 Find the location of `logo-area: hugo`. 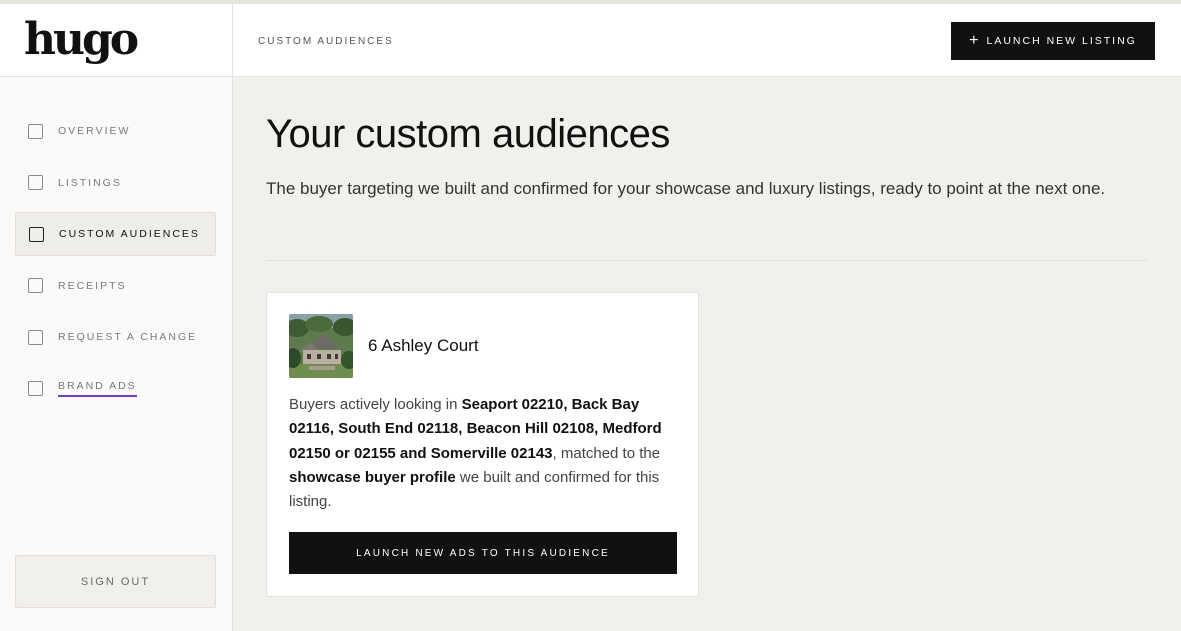

logo-area: hugo is located at coordinates (116, 40).